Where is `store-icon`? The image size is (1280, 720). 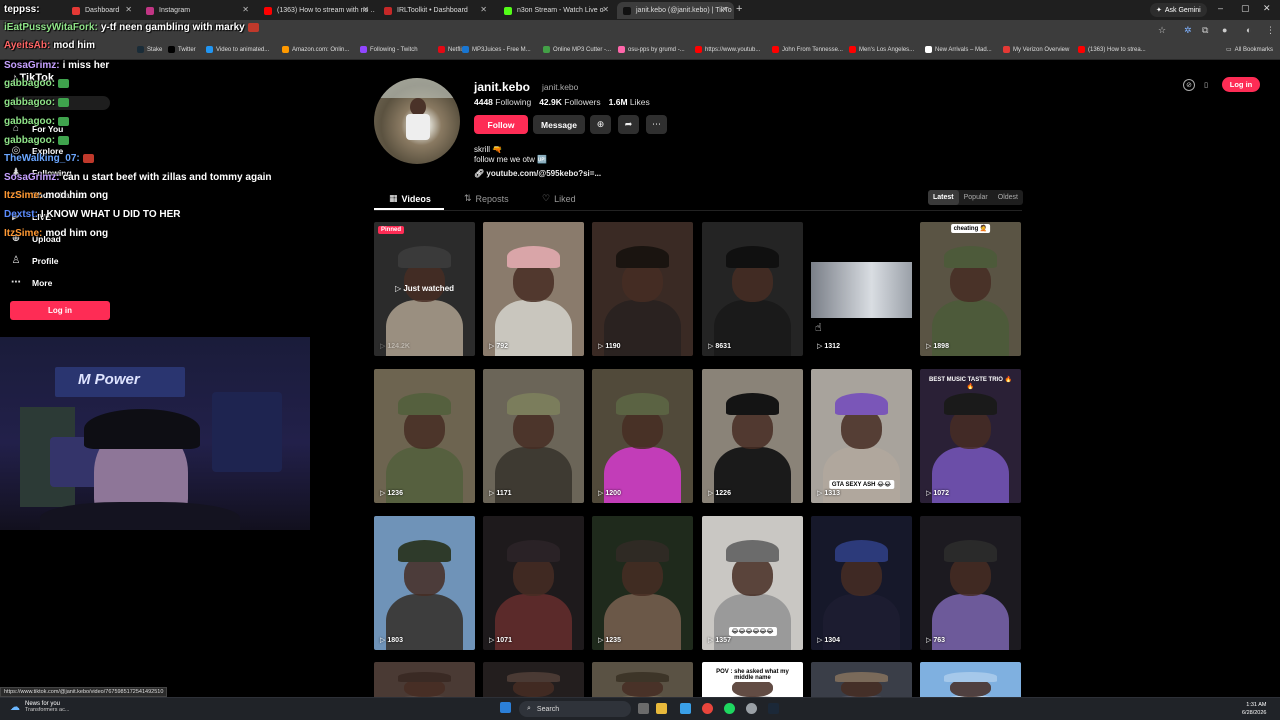
store-icon is located at coordinates (685, 708).